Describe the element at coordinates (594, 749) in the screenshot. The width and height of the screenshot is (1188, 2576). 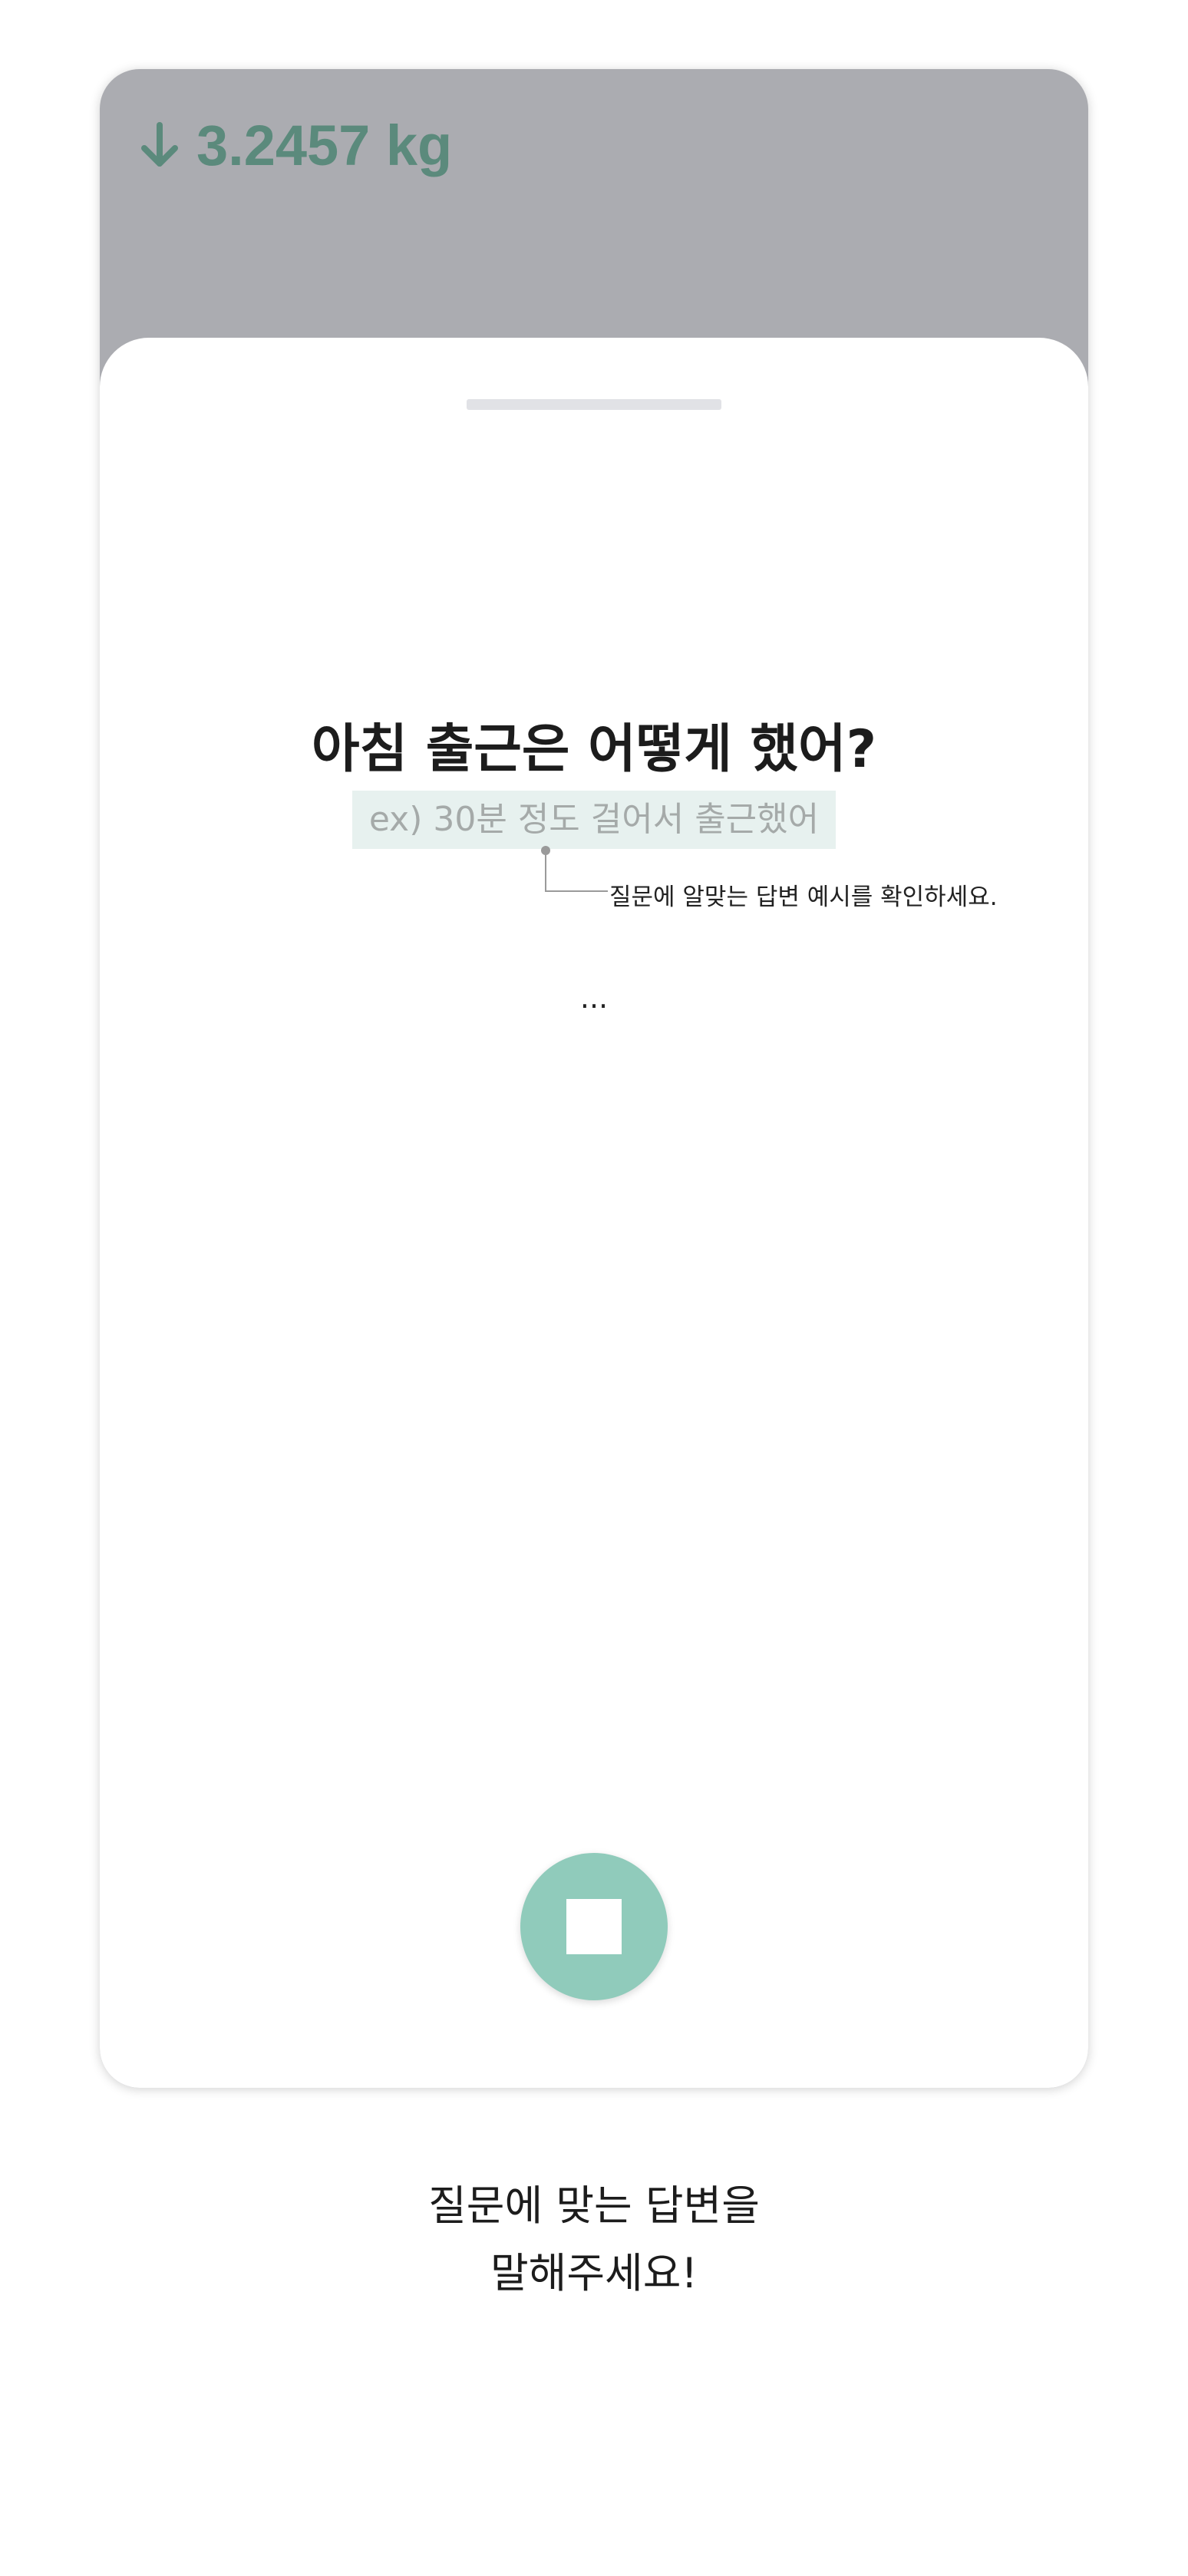
I see `question-text: 아침 출근은 어떻게 했어?` at that location.